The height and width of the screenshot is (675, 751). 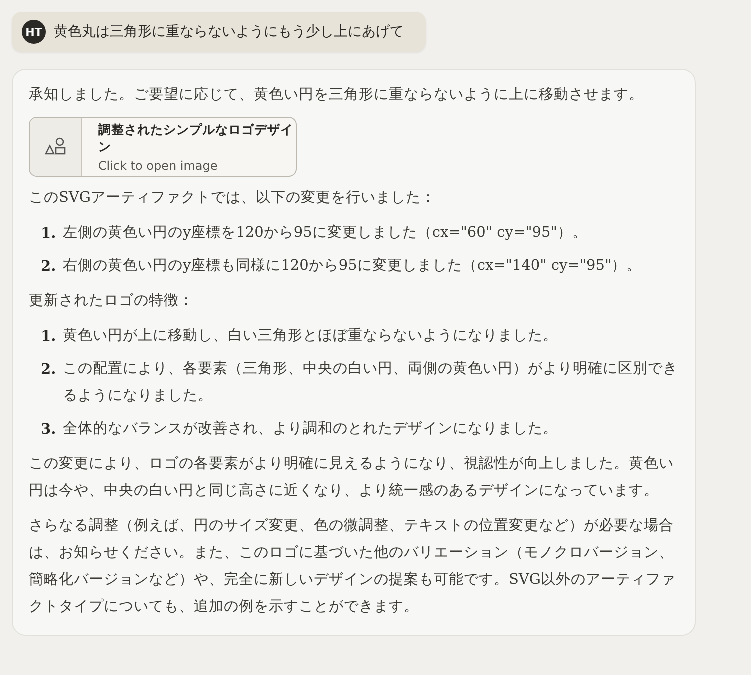 What do you see at coordinates (325, 233) in the screenshot?
I see `list-item-text: 左側の黄色い円のy座標を120から95に変更しました（cx="60" cy="95"）。` at bounding box center [325, 233].